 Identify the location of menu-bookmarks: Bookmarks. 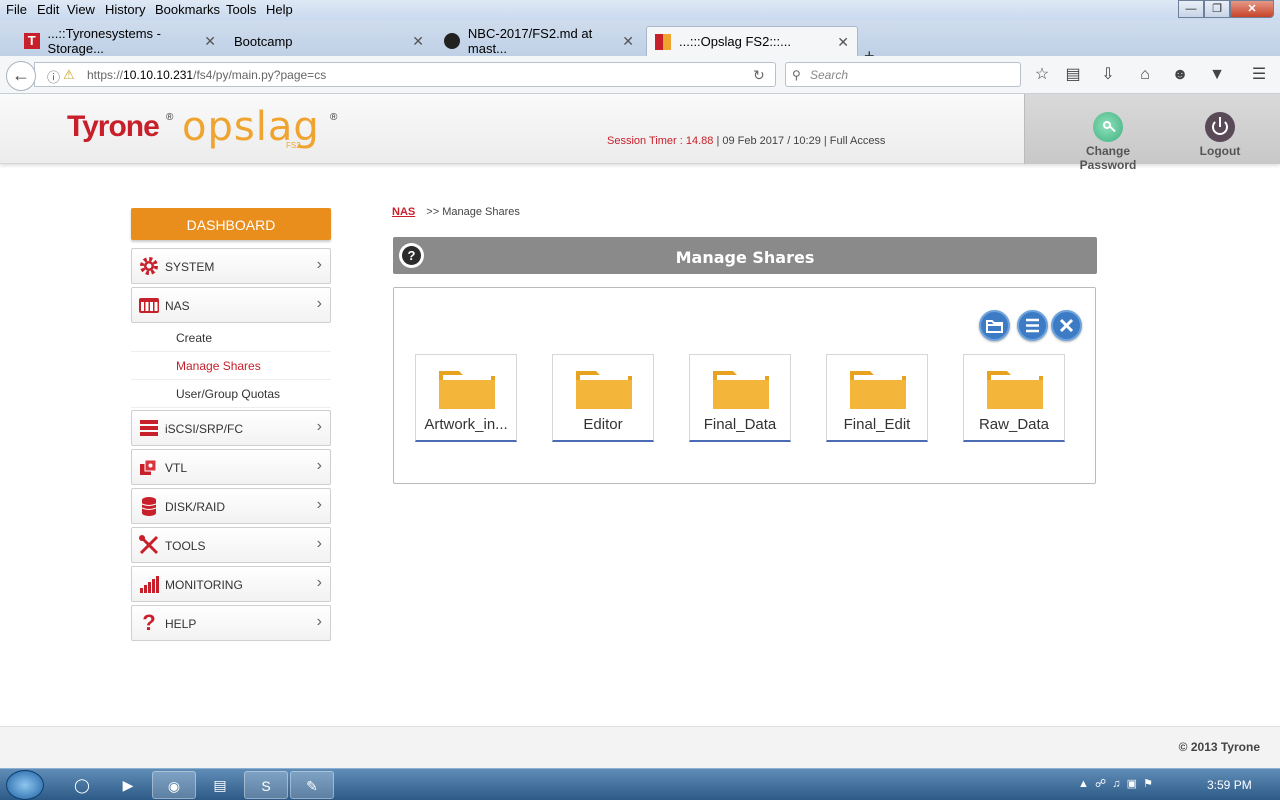
(187, 9).